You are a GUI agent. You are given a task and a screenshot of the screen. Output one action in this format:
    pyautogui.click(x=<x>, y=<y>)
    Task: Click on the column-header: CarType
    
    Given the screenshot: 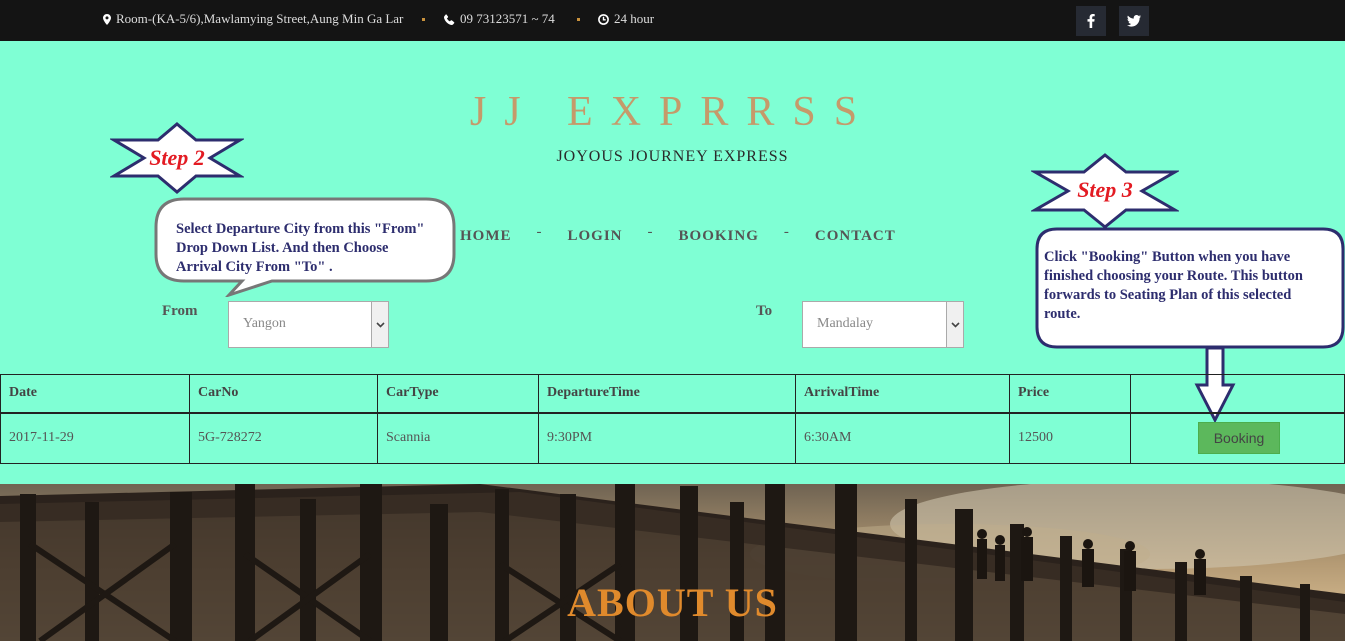 What is the action you would take?
    pyautogui.click(x=458, y=394)
    